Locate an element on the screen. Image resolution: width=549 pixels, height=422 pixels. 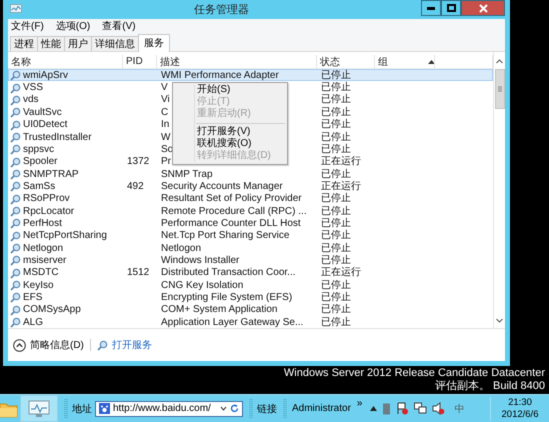
minimize-icon is located at coordinates (431, 8).